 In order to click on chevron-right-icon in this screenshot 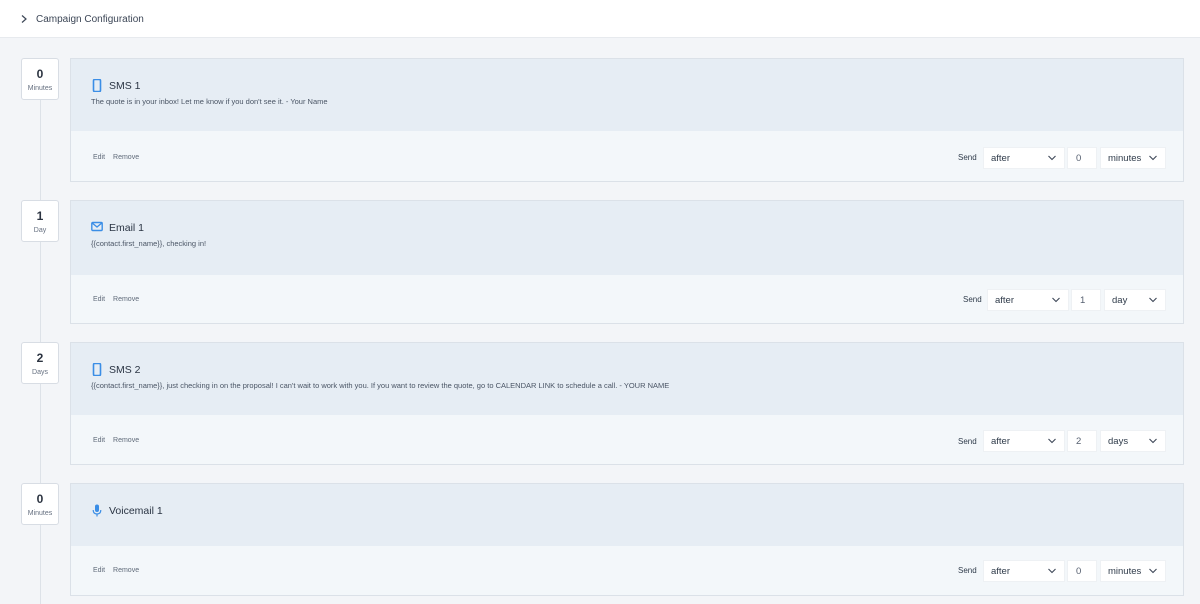, I will do `click(24, 19)`.